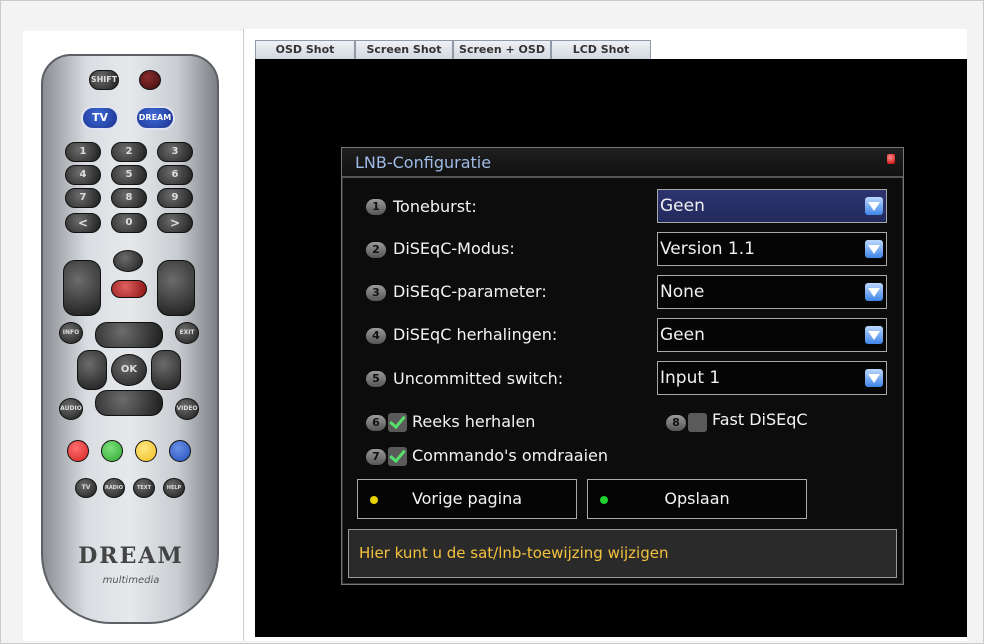 The image size is (984, 644). I want to click on remote-digit-4: 4, so click(83, 175).